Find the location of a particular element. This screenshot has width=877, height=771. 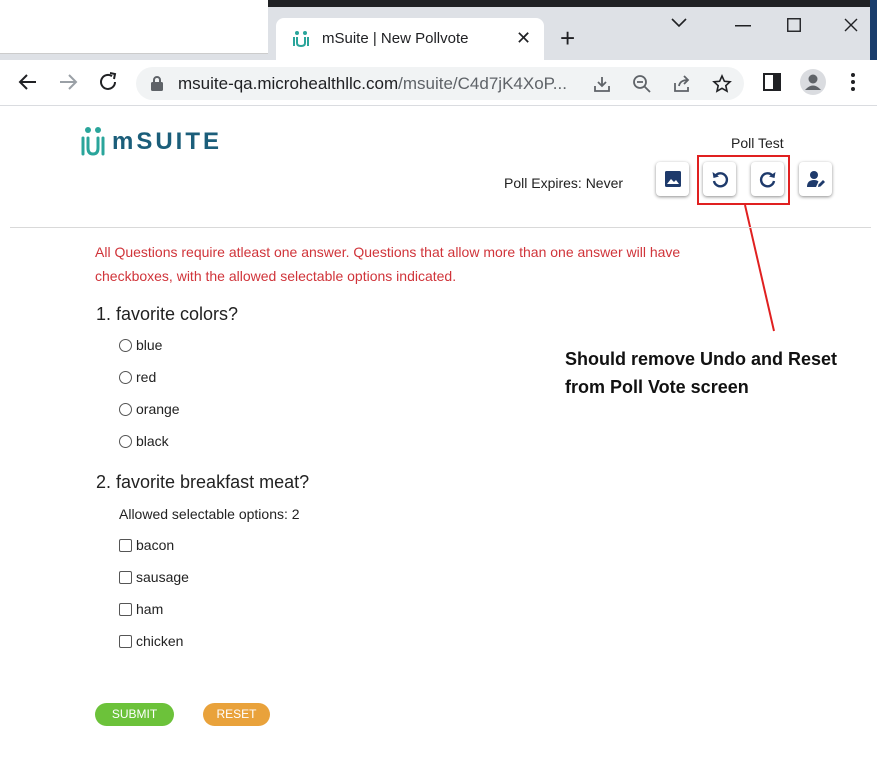

msuite-logo: mSUITE is located at coordinates (151, 142).